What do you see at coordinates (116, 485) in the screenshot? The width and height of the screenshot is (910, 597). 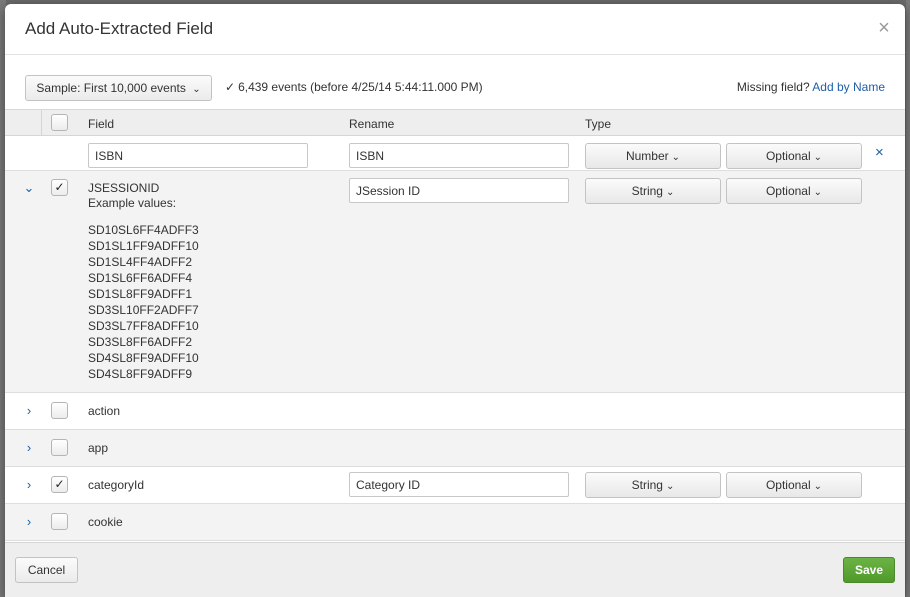 I see `field-name: categoryId` at bounding box center [116, 485].